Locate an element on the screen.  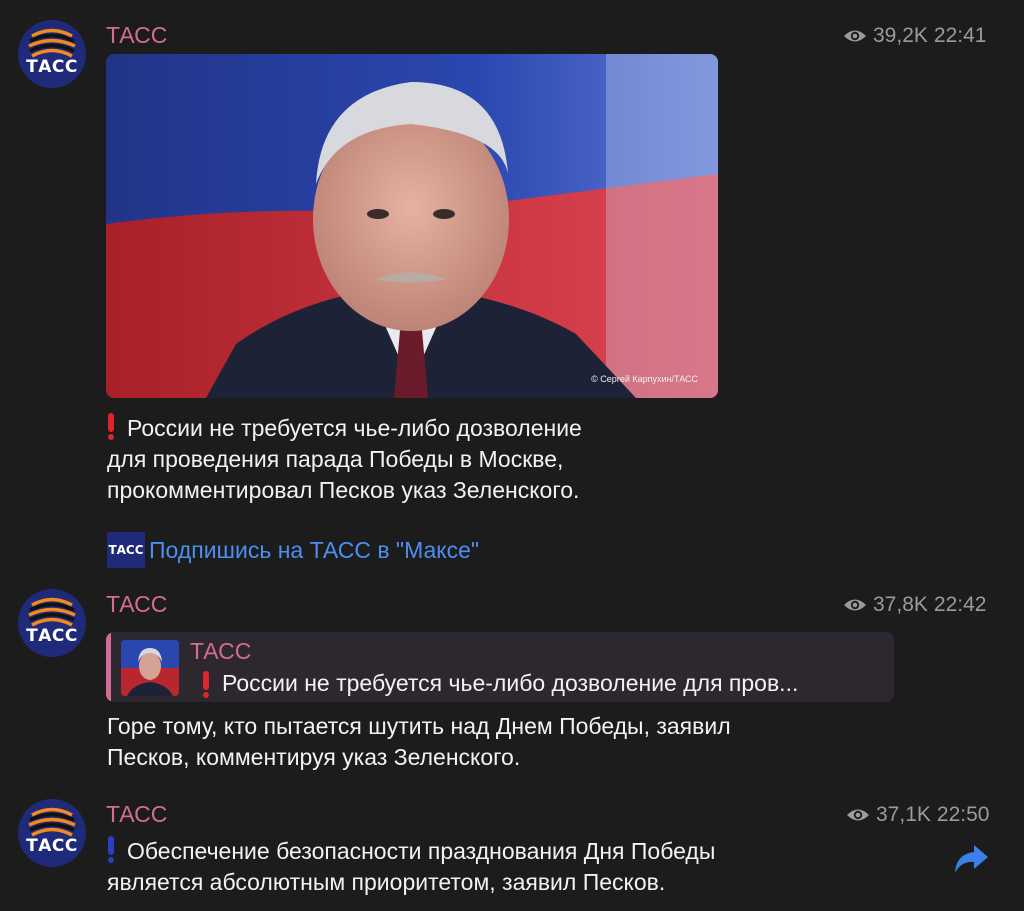
subscribe-link: ТАСС Подпишись на ТАСС в "Максе" is located at coordinates (293, 550).